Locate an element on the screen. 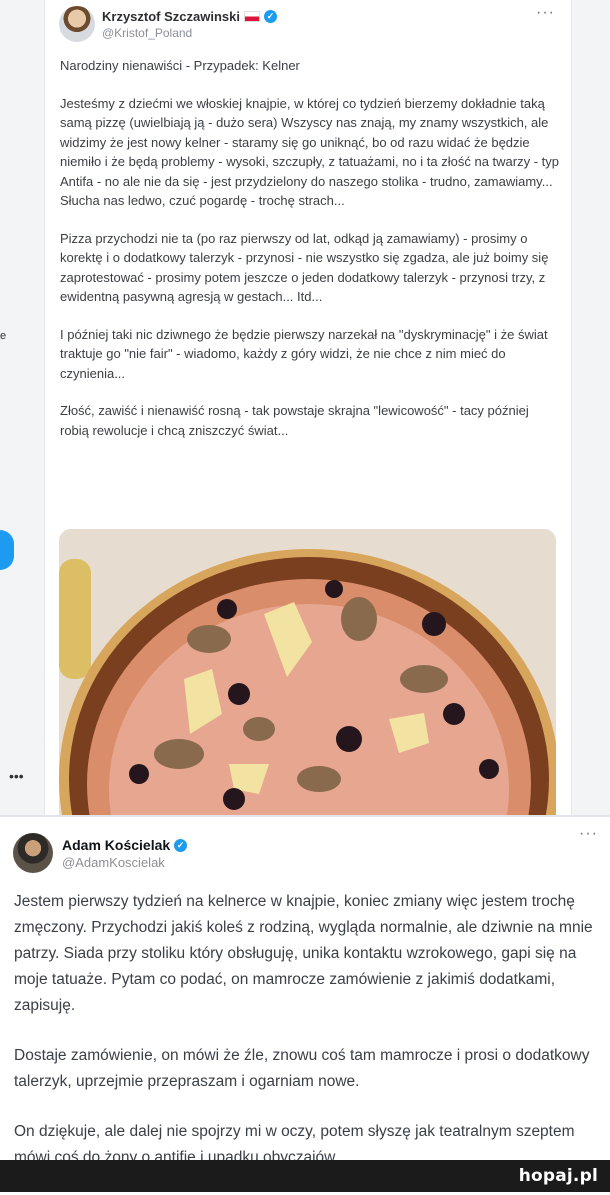  author-name: Adam Kościelak ✓ is located at coordinates (125, 845).